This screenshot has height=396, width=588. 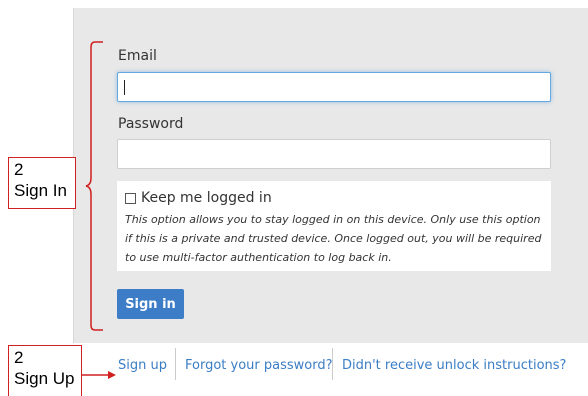 I want to click on sign-in-callout-text: Sign In, so click(x=40, y=190).